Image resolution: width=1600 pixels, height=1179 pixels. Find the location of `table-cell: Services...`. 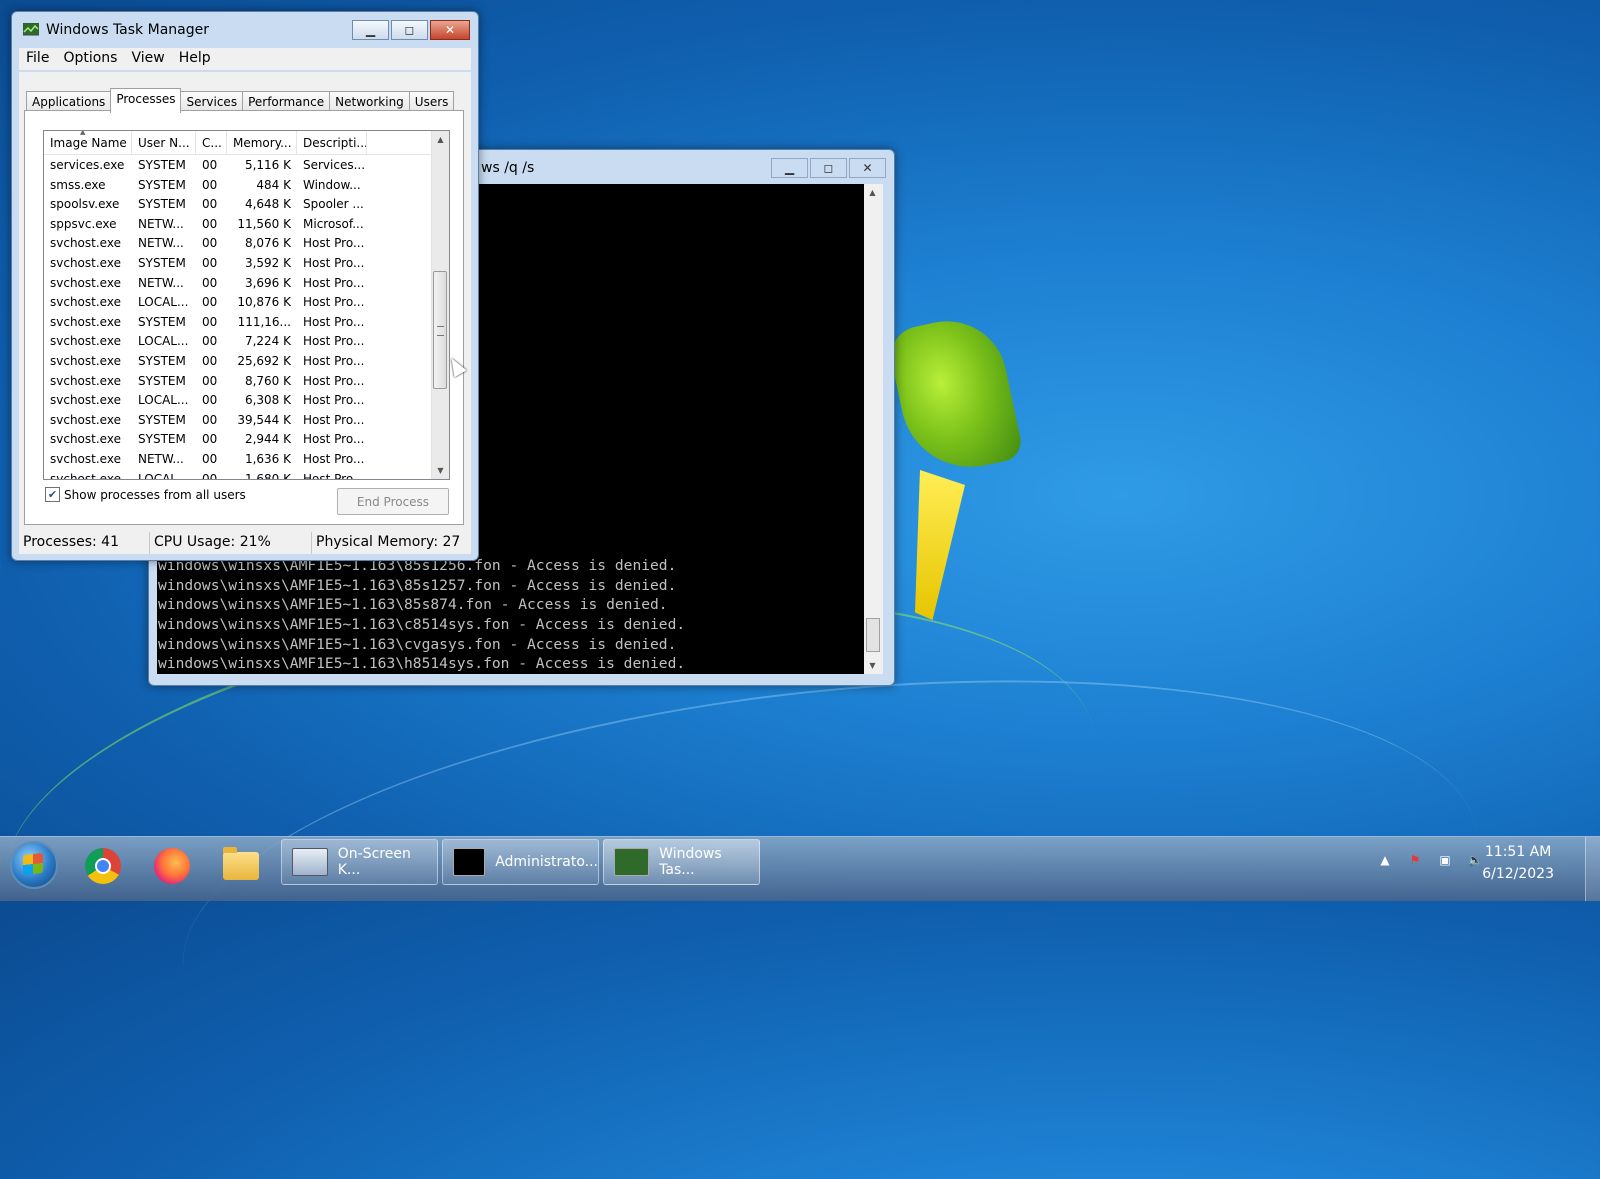

table-cell: Services... is located at coordinates (334, 165).